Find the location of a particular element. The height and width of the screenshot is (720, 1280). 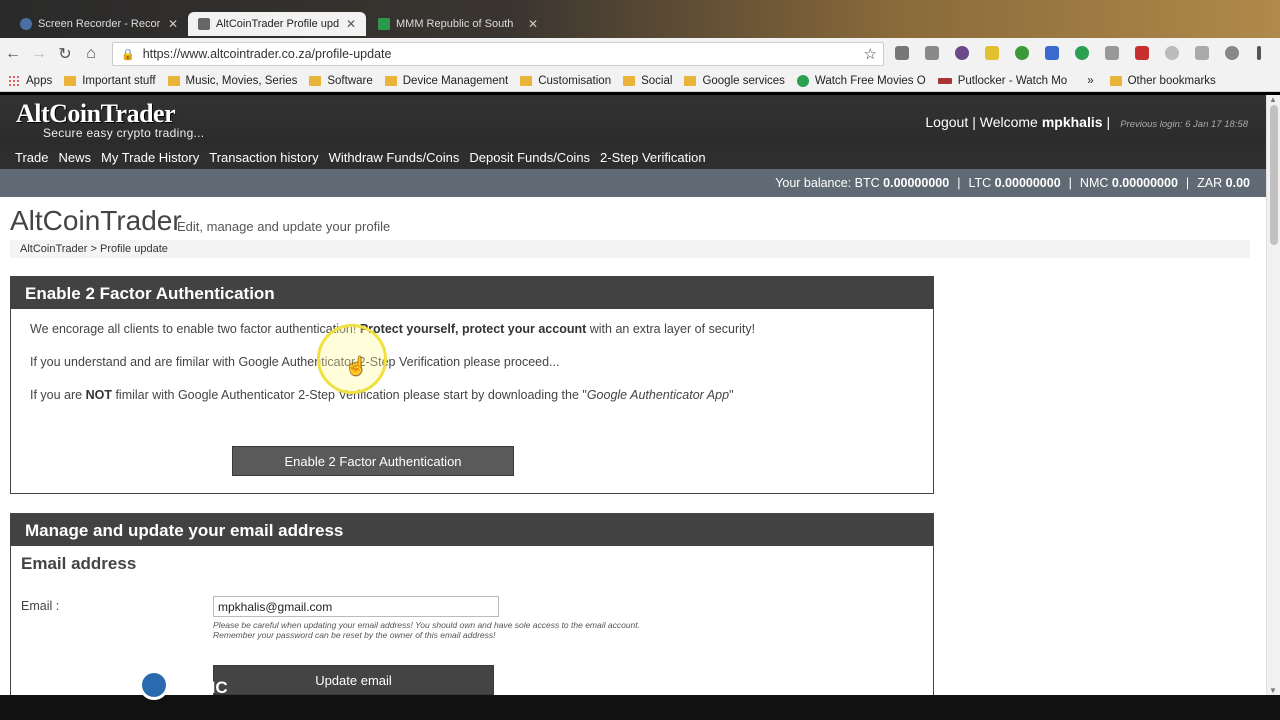

nav-withdraw: Withdraw Funds/Coins is located at coordinates (394, 157).